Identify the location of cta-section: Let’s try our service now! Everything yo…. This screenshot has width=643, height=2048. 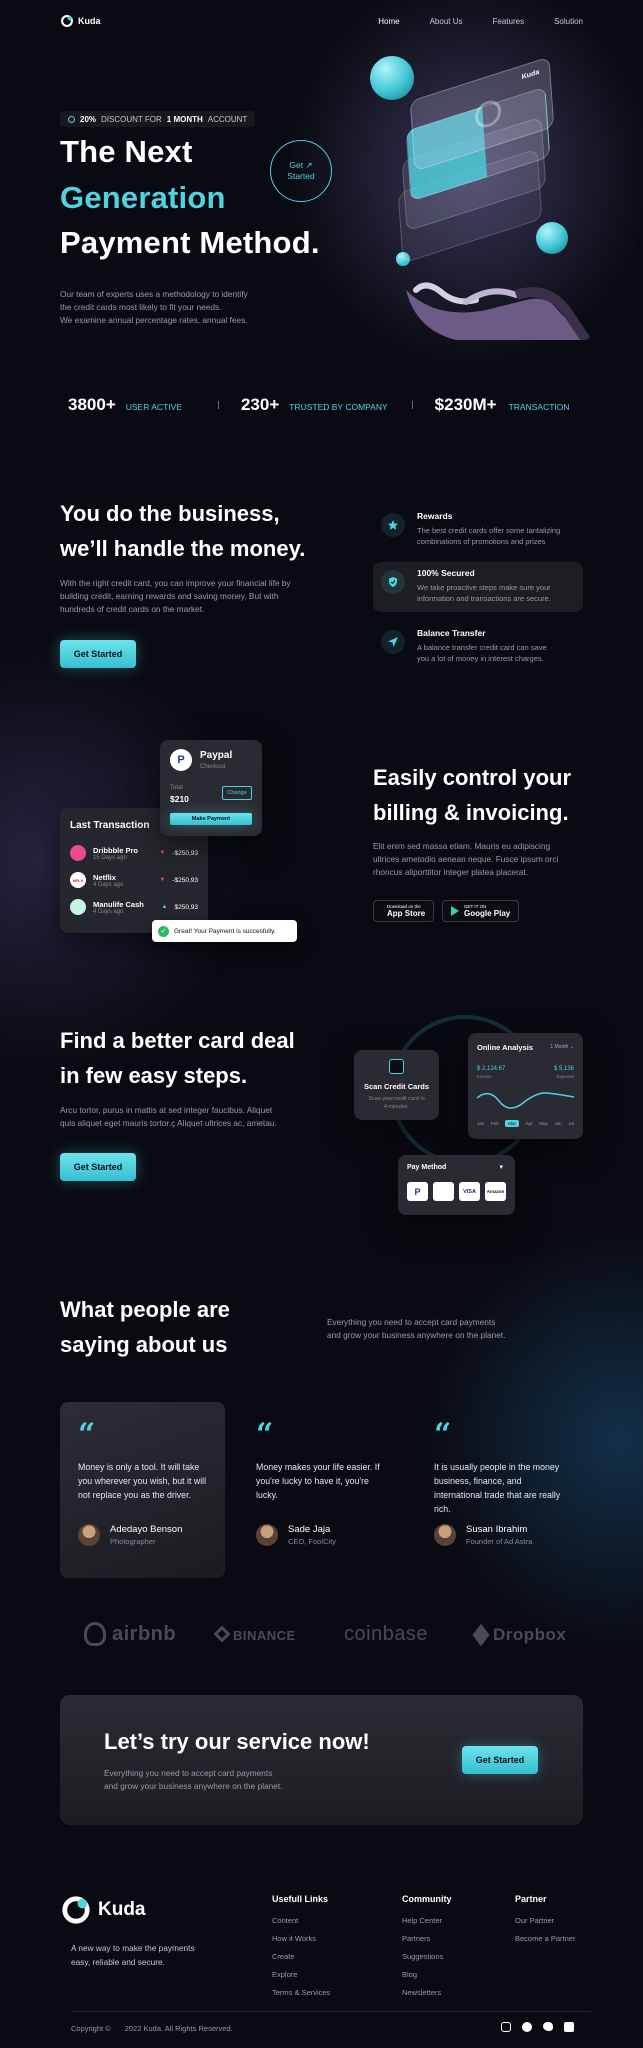
(321, 1760).